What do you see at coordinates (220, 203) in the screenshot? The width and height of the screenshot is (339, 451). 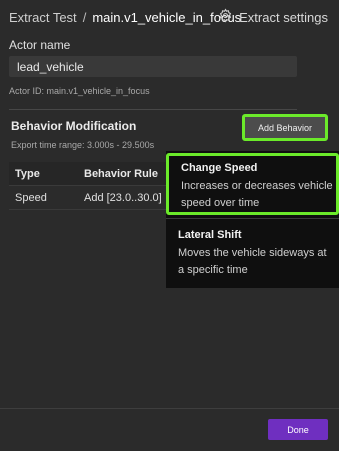 I see `description-line: speed over time` at bounding box center [220, 203].